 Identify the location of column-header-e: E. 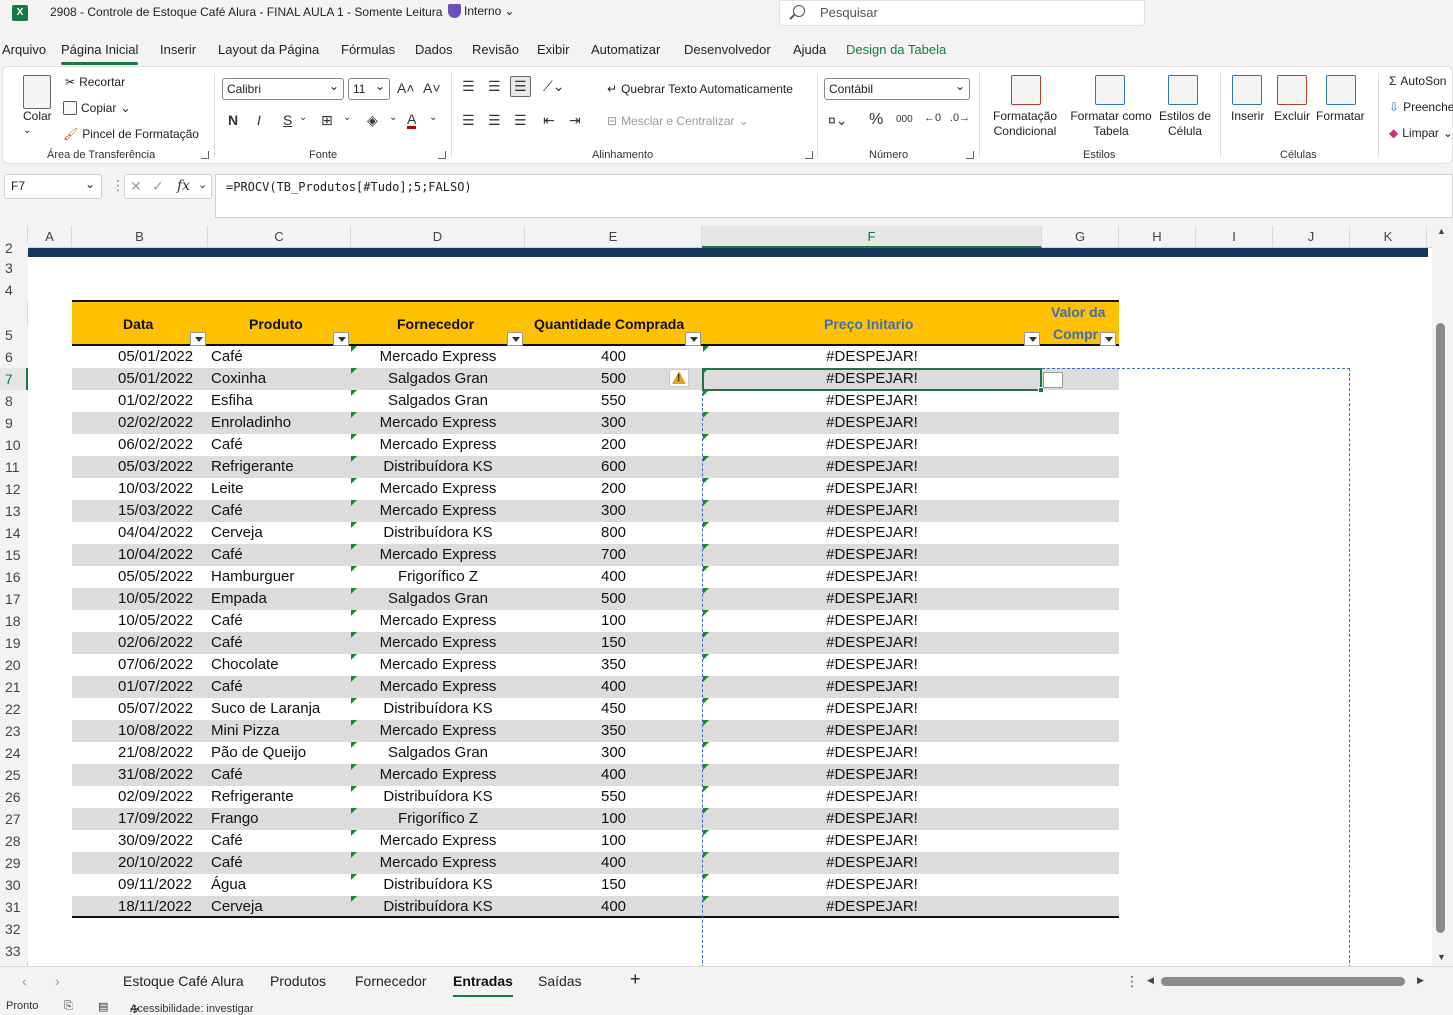
(613, 237).